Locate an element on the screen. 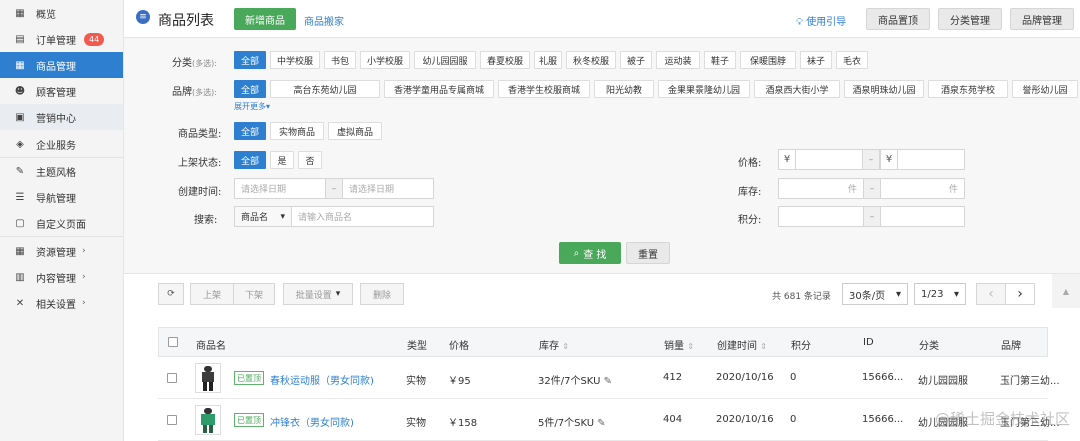  sidebar-item-theme: ✎ 主题风格 is located at coordinates (61, 171).